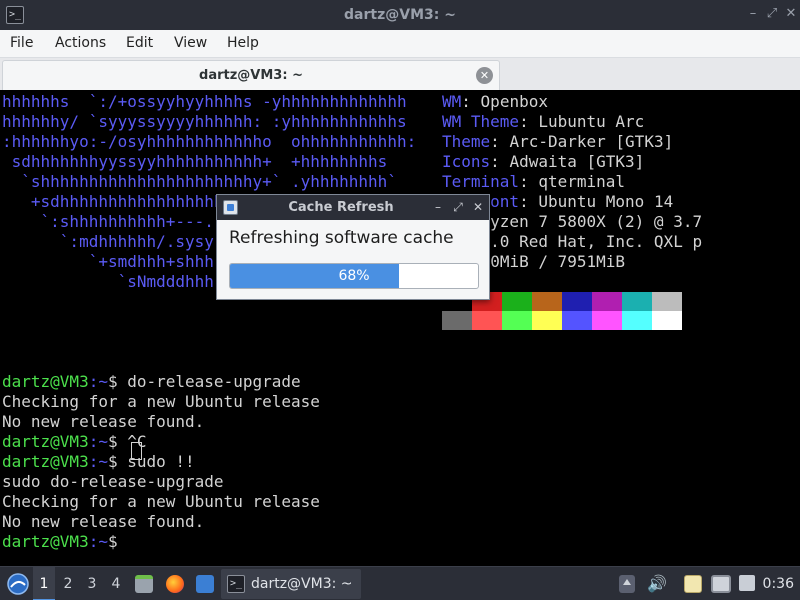 The width and height of the screenshot is (800, 600). I want to click on info-line-wm: WM: Openbox, so click(495, 101).